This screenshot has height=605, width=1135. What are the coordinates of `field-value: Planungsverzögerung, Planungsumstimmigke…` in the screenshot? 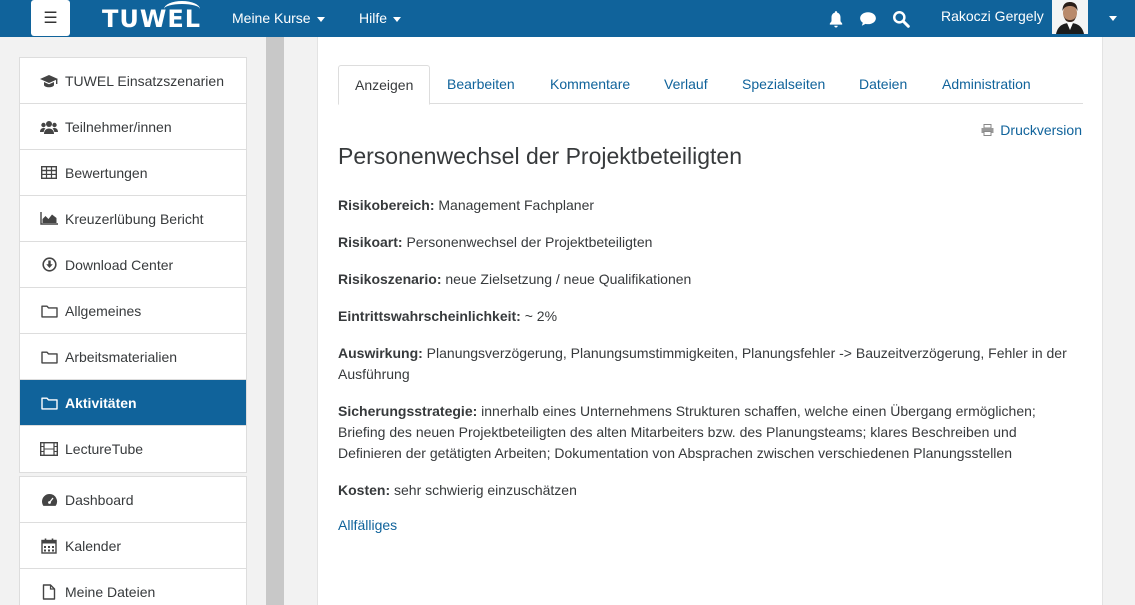 It's located at (702, 363).